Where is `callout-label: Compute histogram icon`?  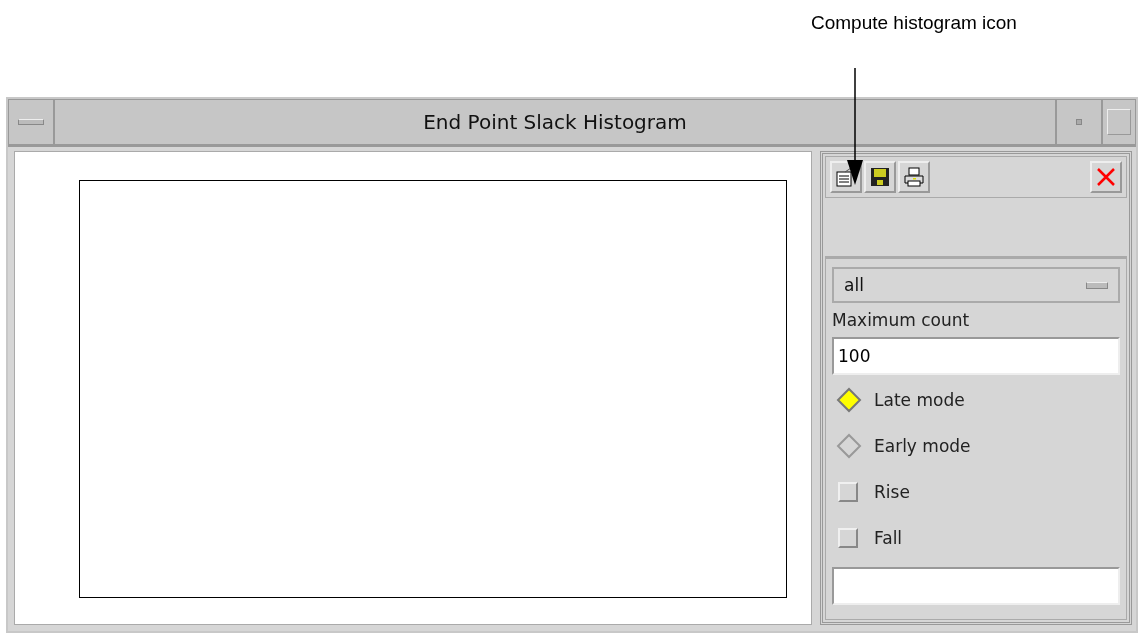
callout-label: Compute histogram icon is located at coordinates (914, 23).